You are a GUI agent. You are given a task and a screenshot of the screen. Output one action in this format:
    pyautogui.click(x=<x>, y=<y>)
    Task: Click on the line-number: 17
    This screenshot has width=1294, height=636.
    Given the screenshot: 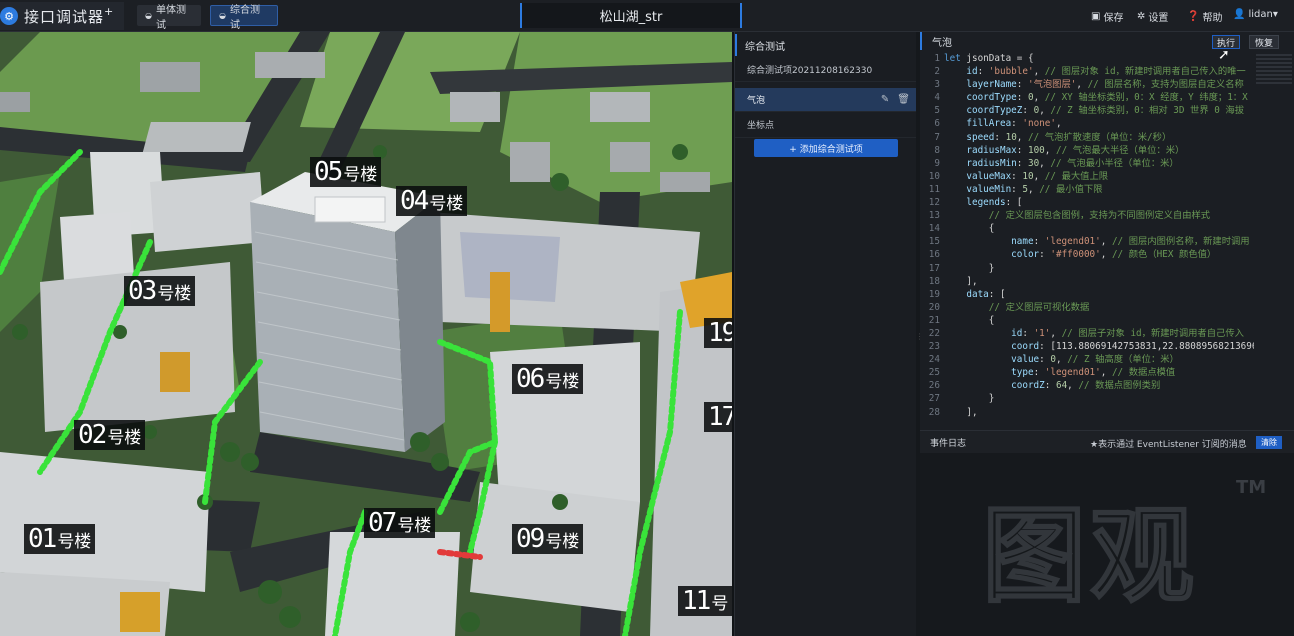 What is the action you would take?
    pyautogui.click(x=934, y=268)
    